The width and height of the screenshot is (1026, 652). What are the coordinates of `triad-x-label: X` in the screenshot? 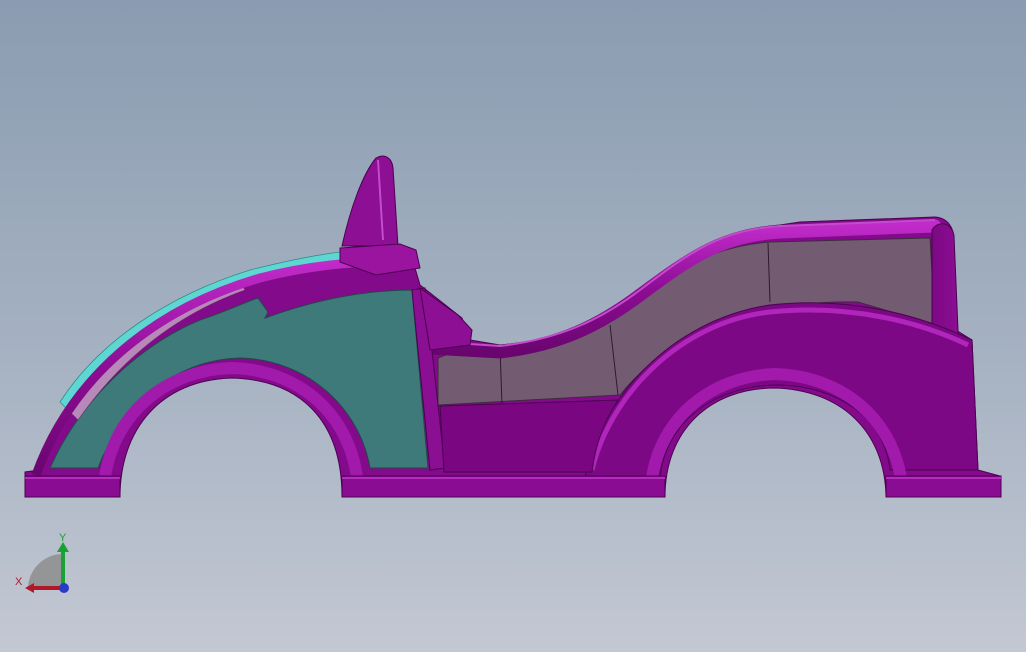 It's located at (19, 582).